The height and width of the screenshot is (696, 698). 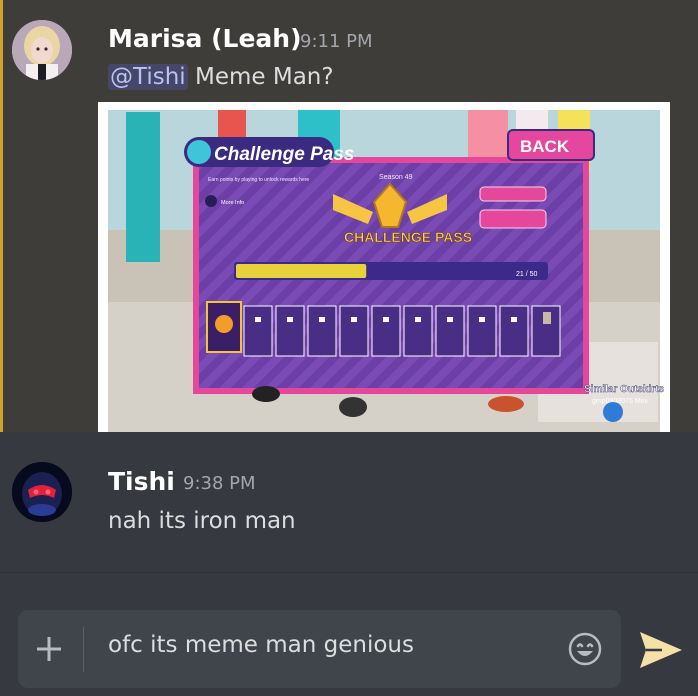 I want to click on challenge-pass-badge: Challenge Pass, so click(x=284, y=154).